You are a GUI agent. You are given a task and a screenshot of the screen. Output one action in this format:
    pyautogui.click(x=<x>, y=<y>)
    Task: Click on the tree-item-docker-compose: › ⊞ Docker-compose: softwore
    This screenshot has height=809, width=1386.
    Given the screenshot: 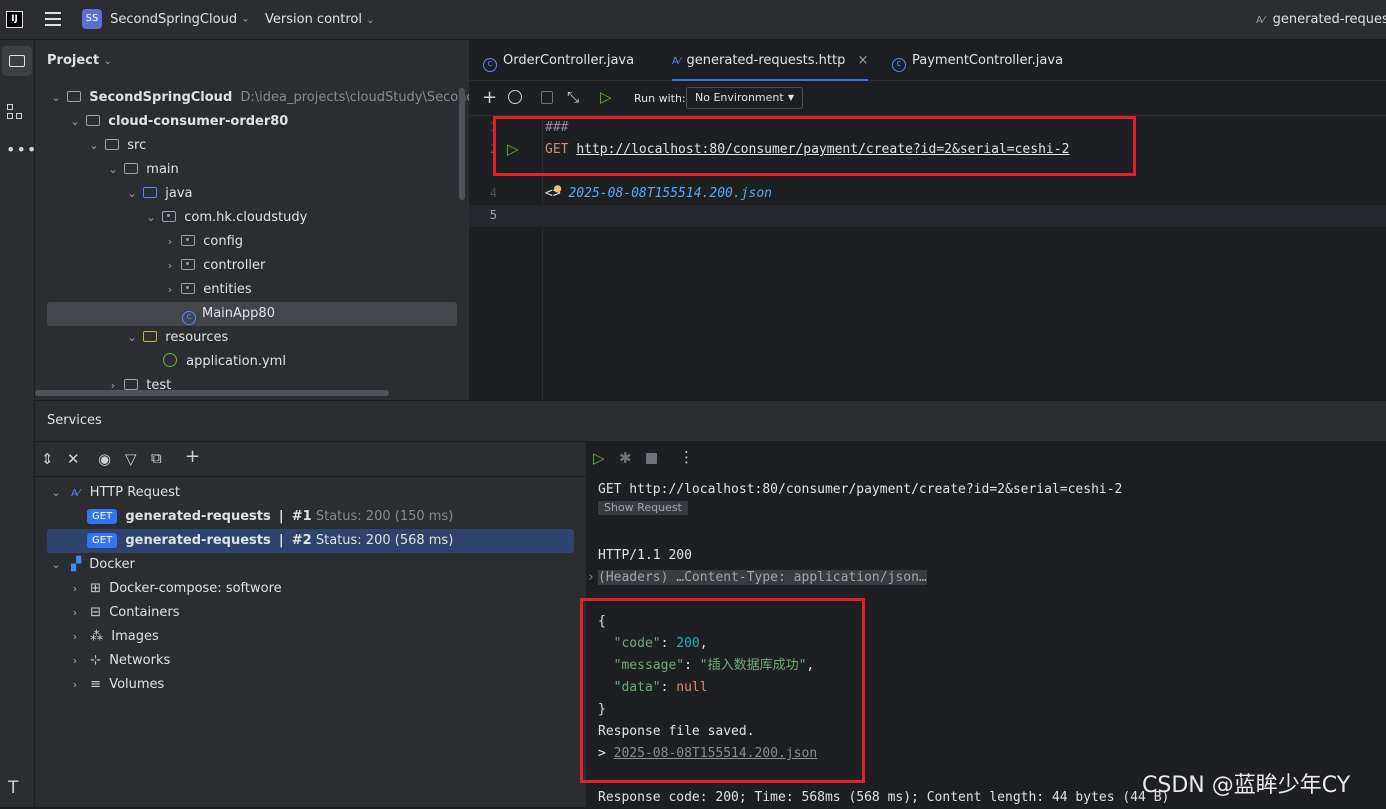 What is the action you would take?
    pyautogui.click(x=175, y=589)
    